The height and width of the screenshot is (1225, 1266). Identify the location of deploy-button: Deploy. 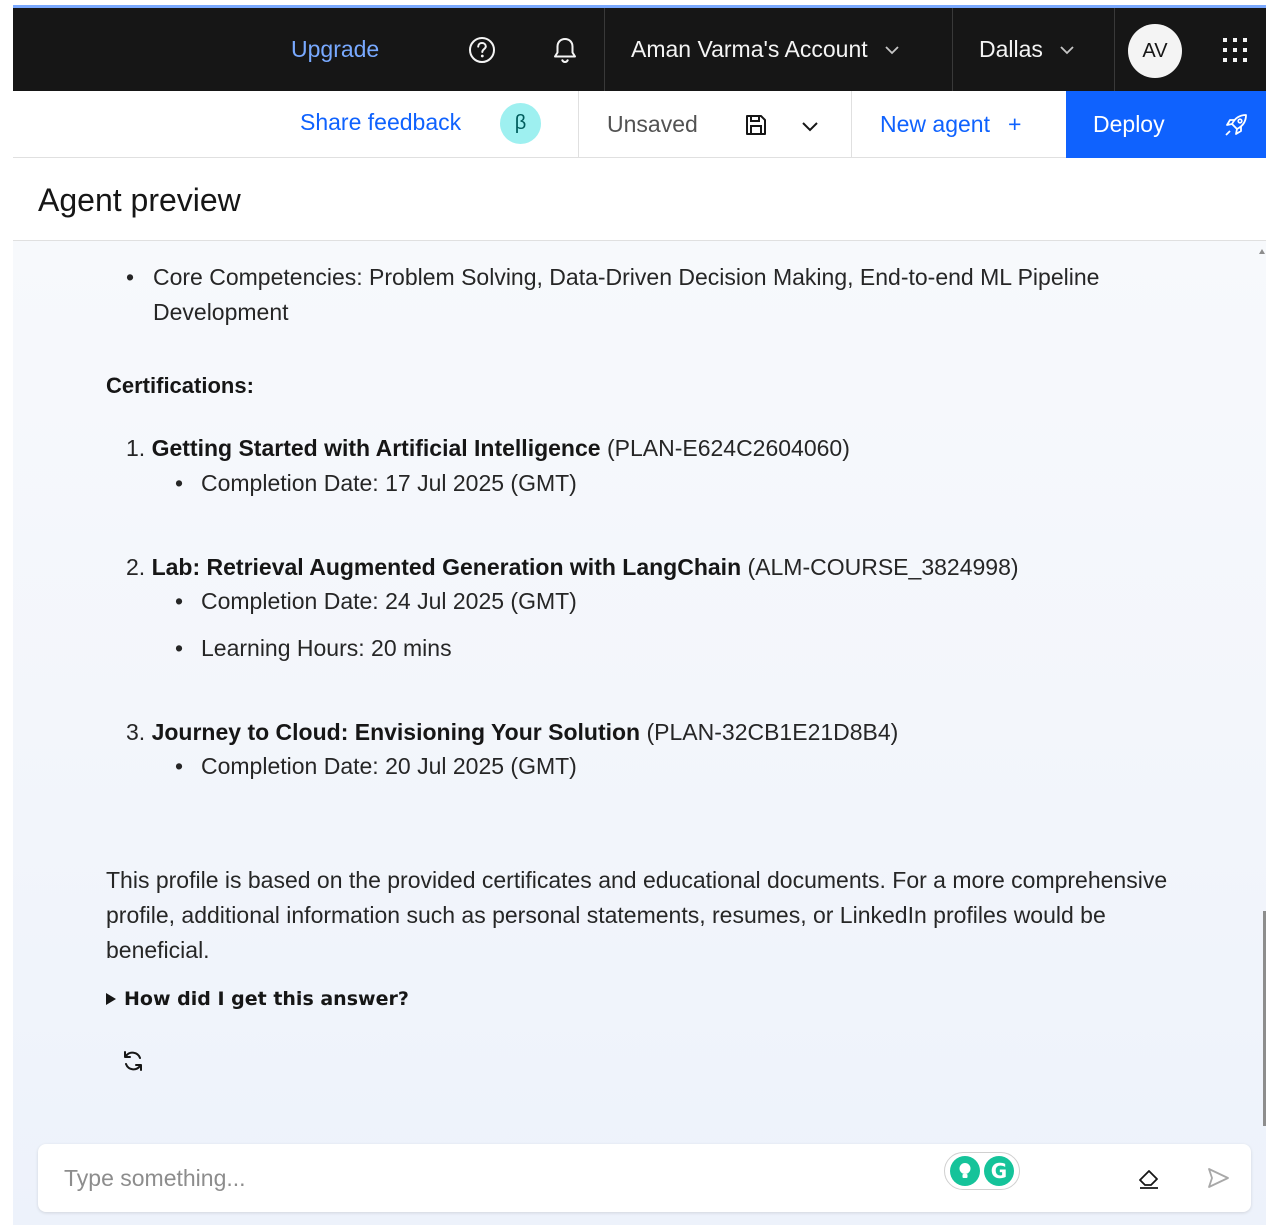
(1166, 124).